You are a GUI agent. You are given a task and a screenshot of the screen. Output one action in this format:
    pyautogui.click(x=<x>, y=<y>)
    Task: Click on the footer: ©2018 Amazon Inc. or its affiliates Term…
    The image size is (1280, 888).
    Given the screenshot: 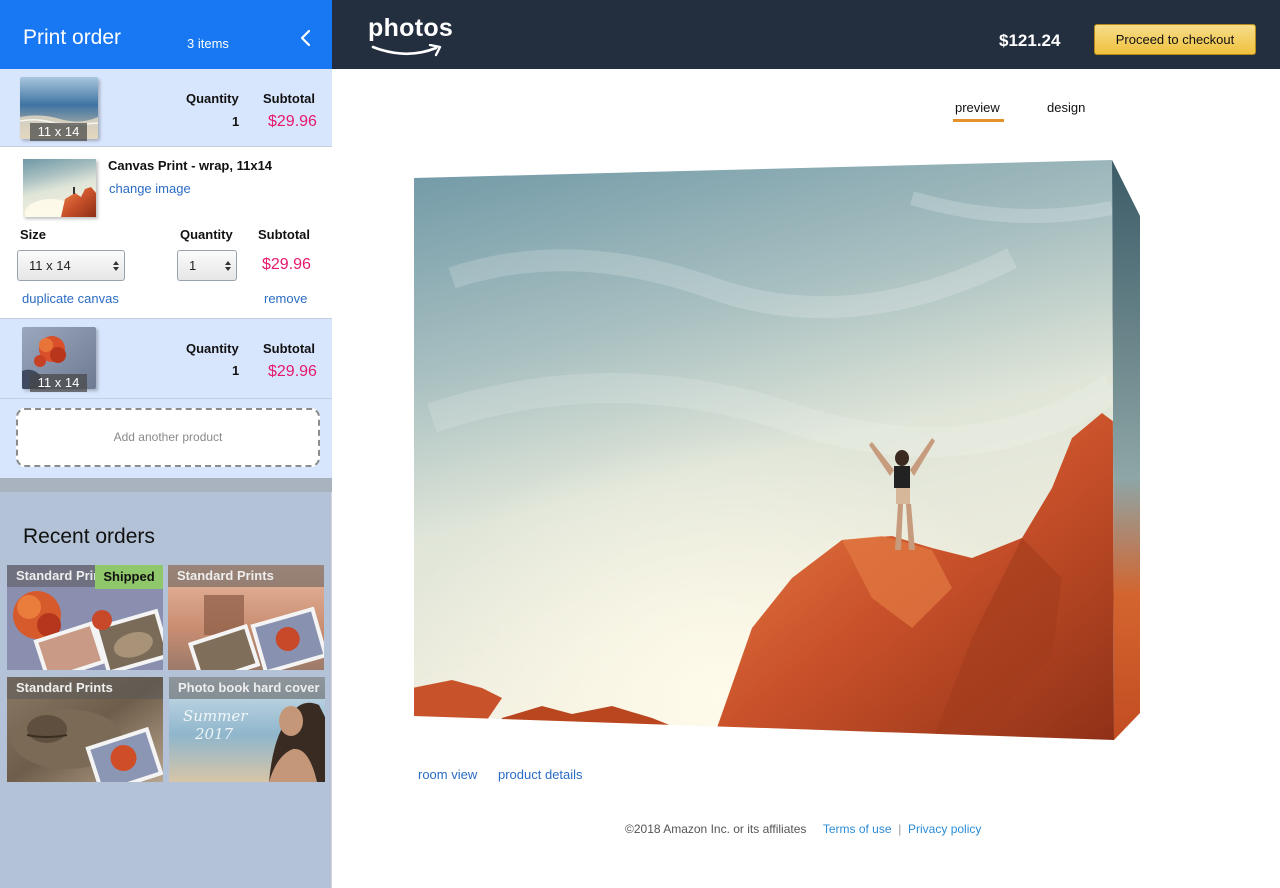 What is the action you would take?
    pyautogui.click(x=803, y=829)
    